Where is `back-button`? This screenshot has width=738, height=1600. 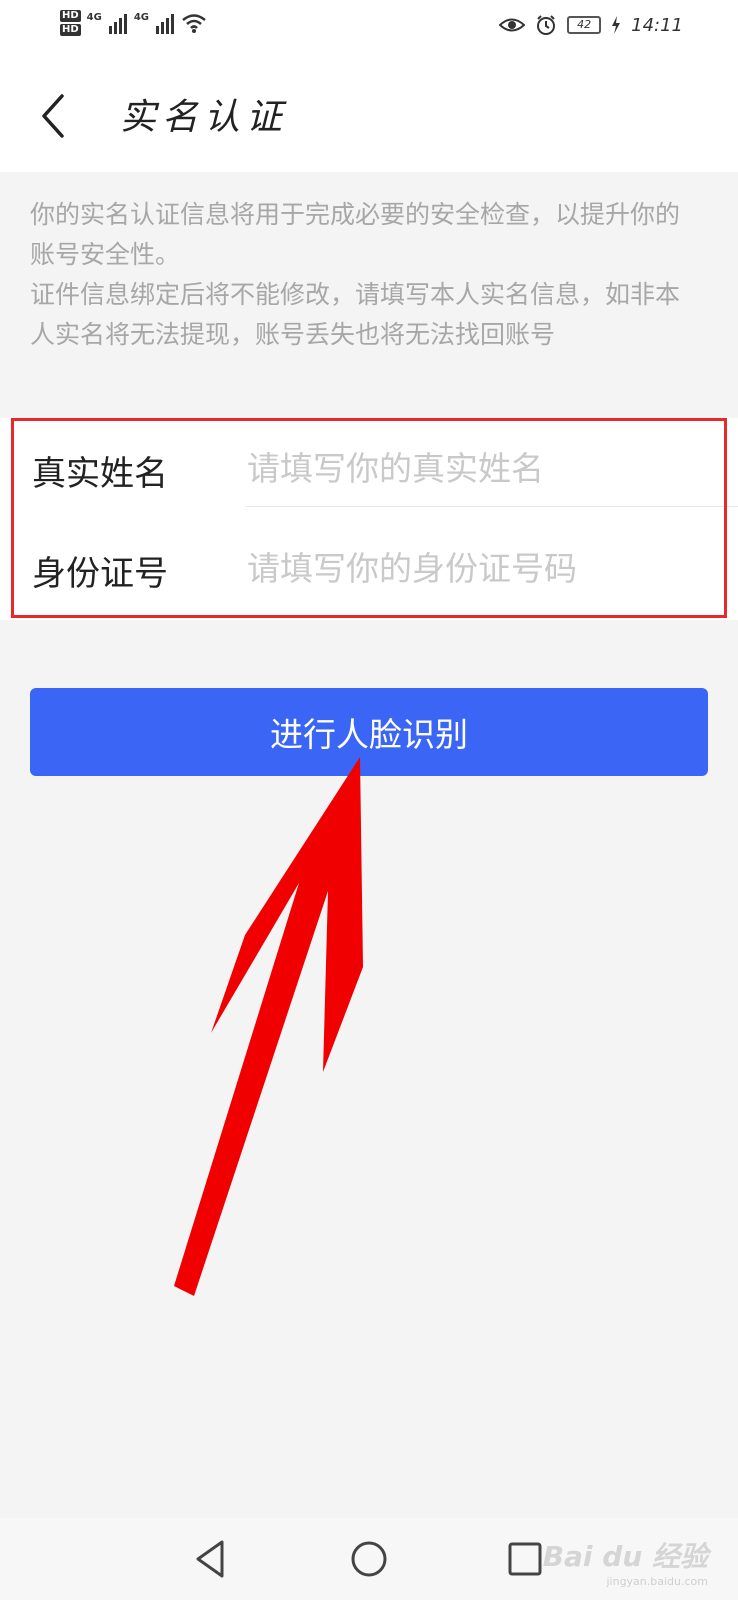 back-button is located at coordinates (55, 116).